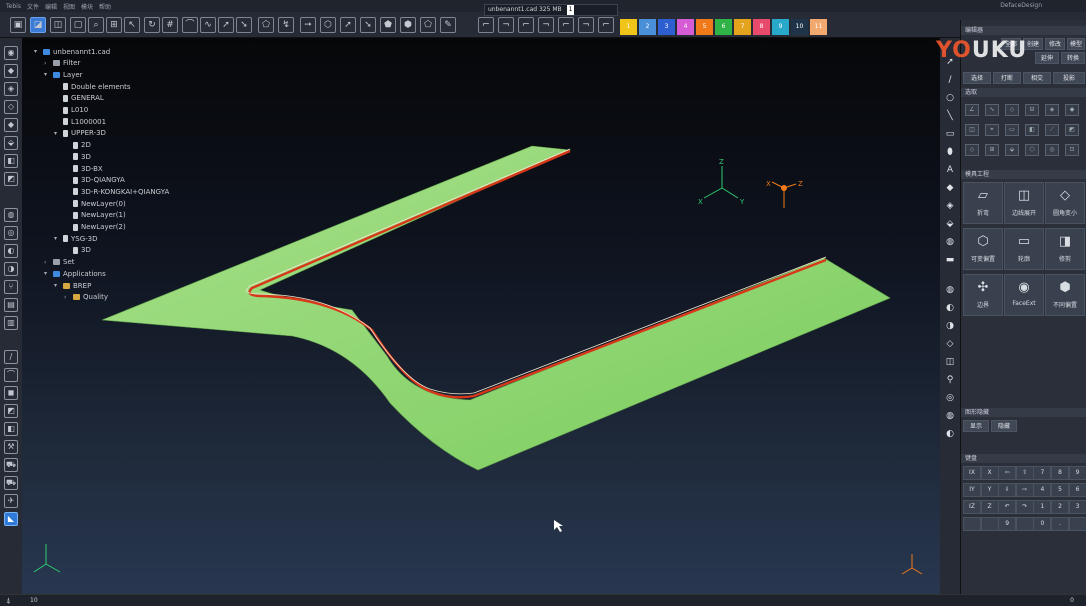  I want to click on loop-icon: ↯, so click(286, 25).